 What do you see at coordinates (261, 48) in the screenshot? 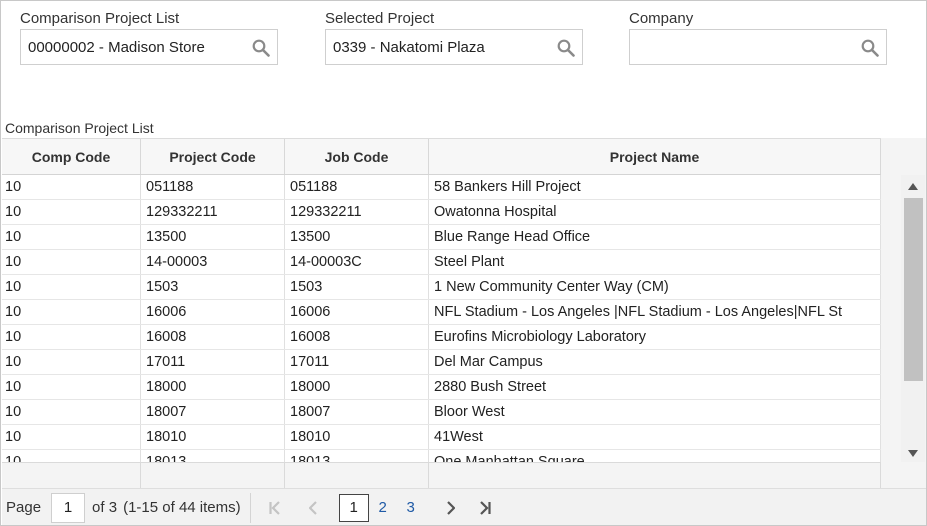
I see `comparison-project-search-icon` at bounding box center [261, 48].